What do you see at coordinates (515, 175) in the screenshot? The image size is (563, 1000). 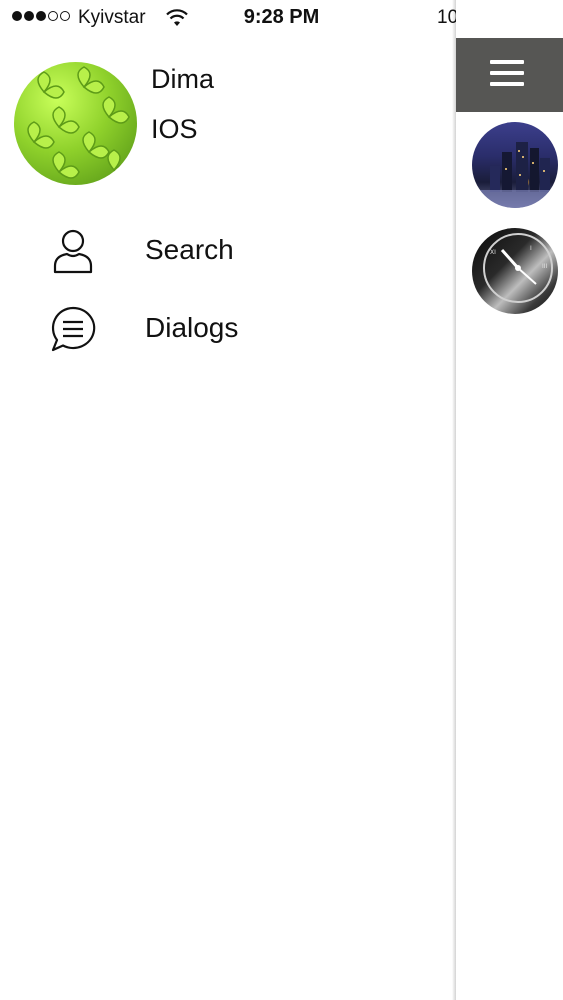 I see `city-photo-icon` at bounding box center [515, 175].